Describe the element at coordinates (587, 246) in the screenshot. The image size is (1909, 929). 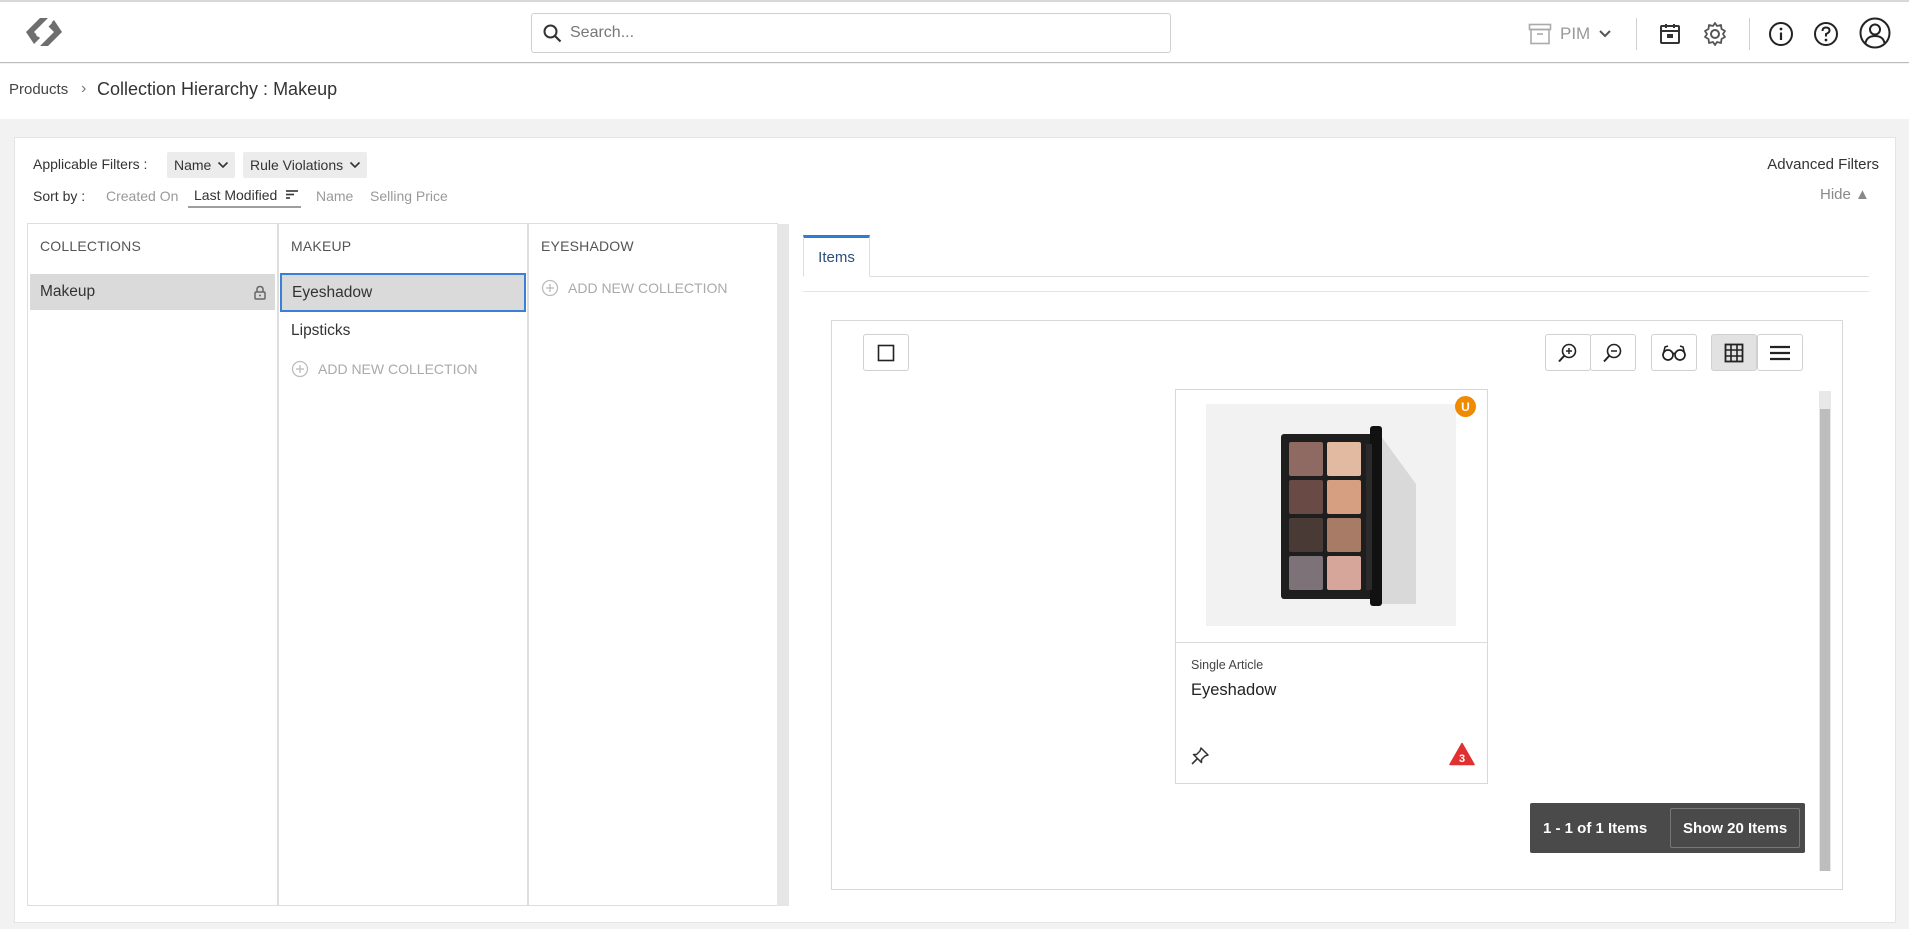
I see `column-header: EYESHADOW` at that location.